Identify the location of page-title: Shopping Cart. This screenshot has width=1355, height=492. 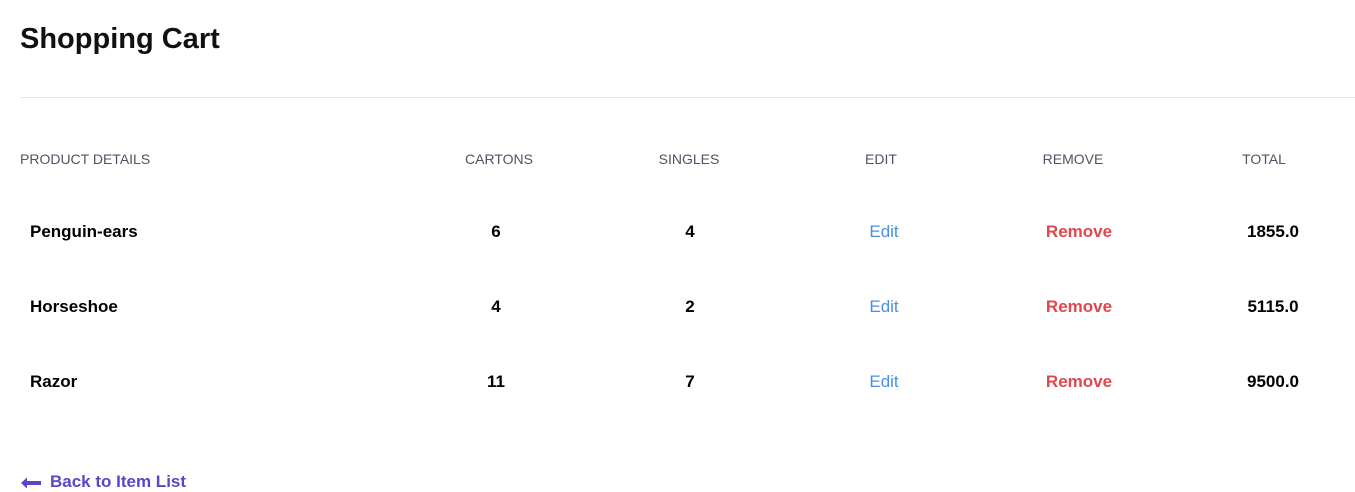
(120, 39).